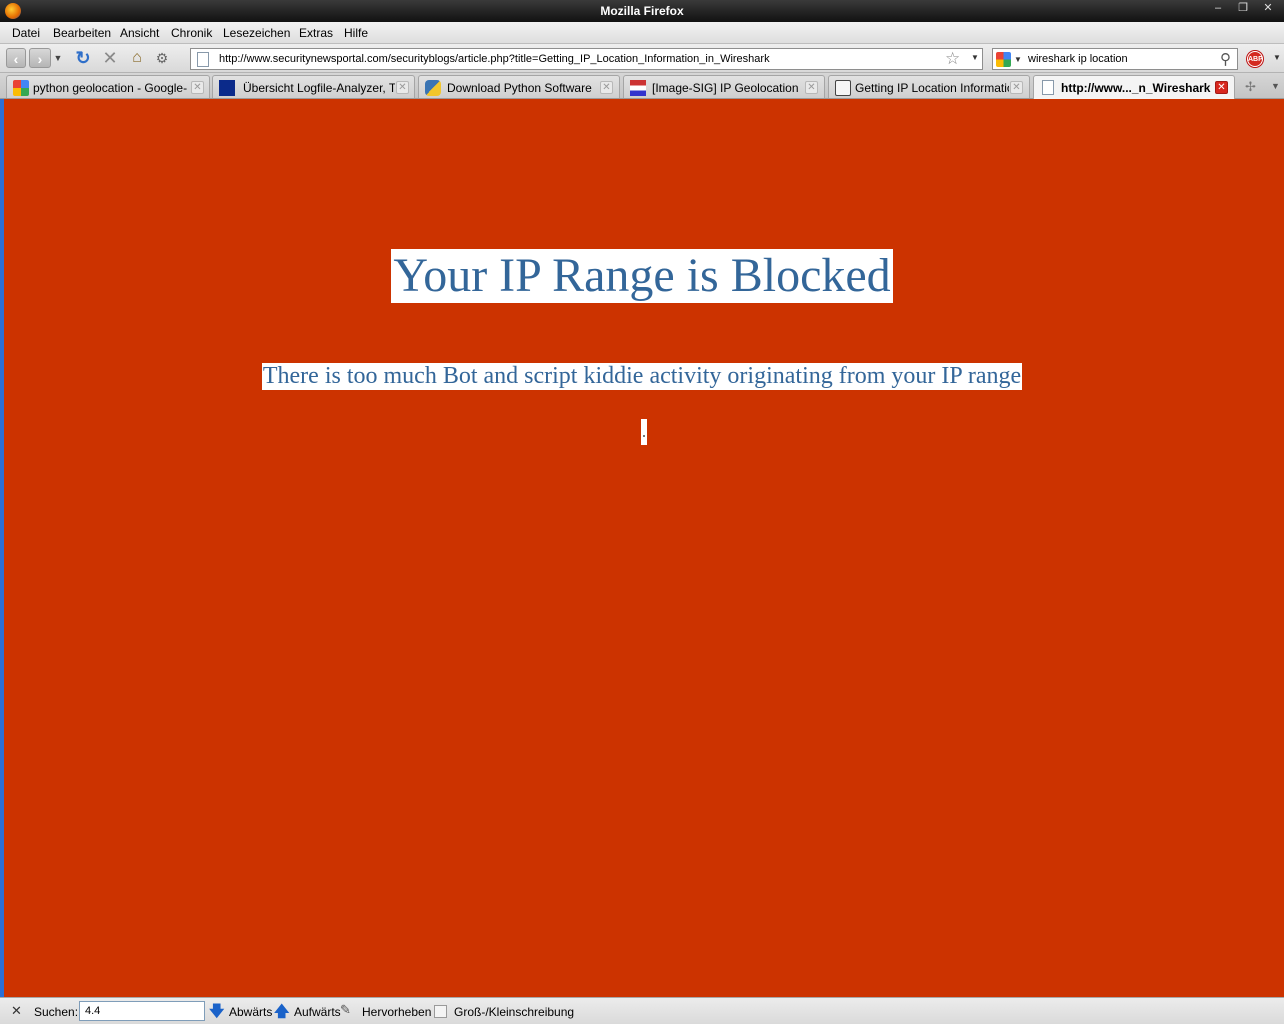 The width and height of the screenshot is (1284, 1024). Describe the element at coordinates (2, 548) in the screenshot. I see `window-edge` at that location.